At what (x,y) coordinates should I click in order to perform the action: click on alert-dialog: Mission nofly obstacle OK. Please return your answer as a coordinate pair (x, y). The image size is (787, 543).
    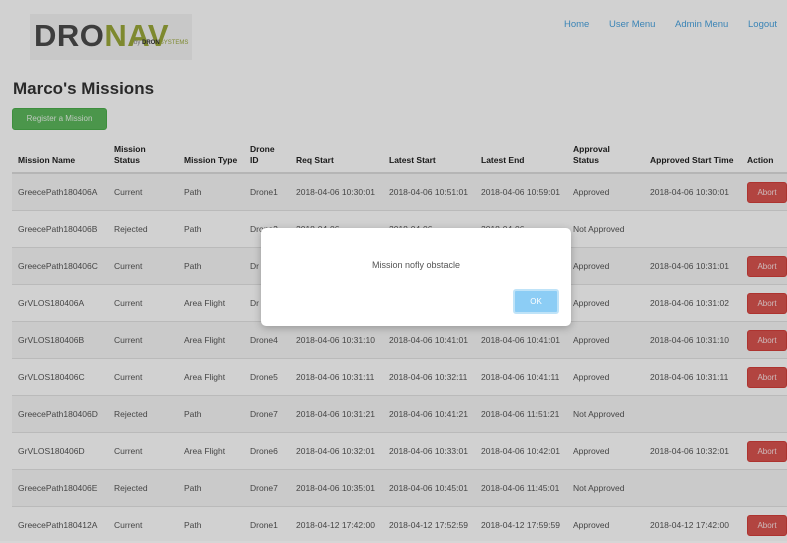
    Looking at the image, I should click on (416, 277).